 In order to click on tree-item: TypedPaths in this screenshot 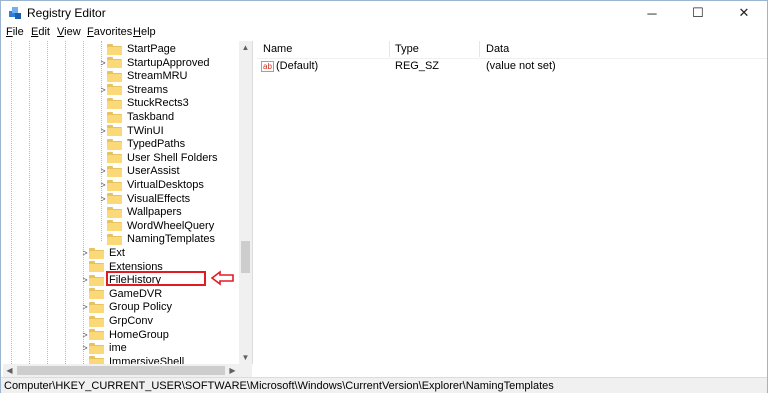, I will do `click(146, 144)`.